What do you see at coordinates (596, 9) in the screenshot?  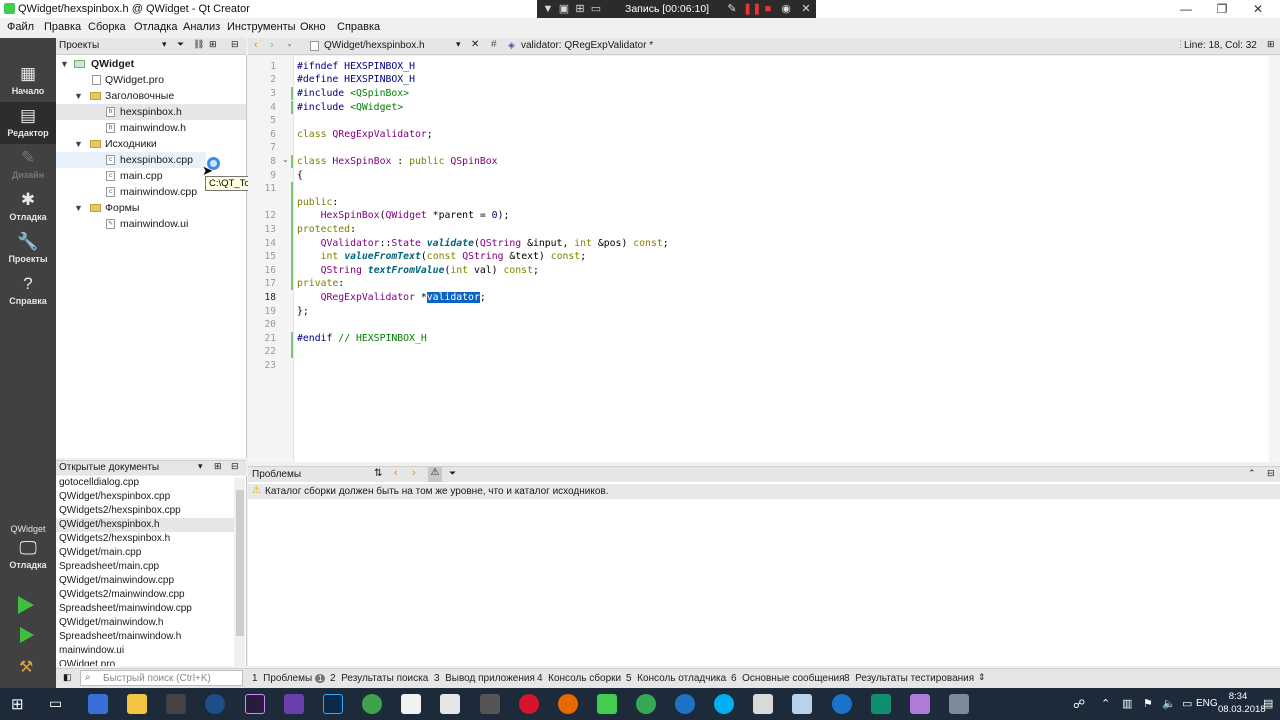 I see `screen-icon: ▭` at bounding box center [596, 9].